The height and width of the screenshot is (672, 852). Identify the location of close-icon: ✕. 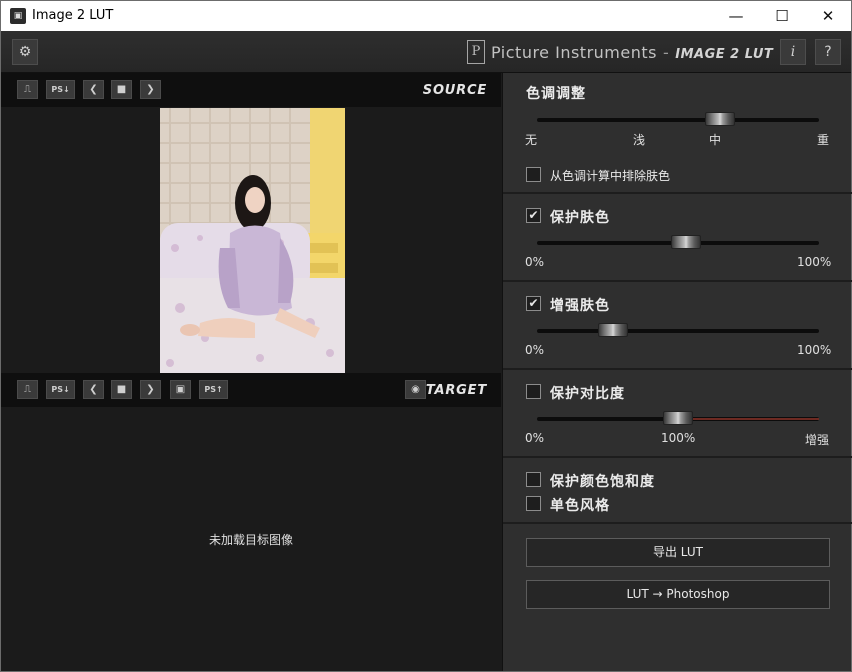
(828, 16).